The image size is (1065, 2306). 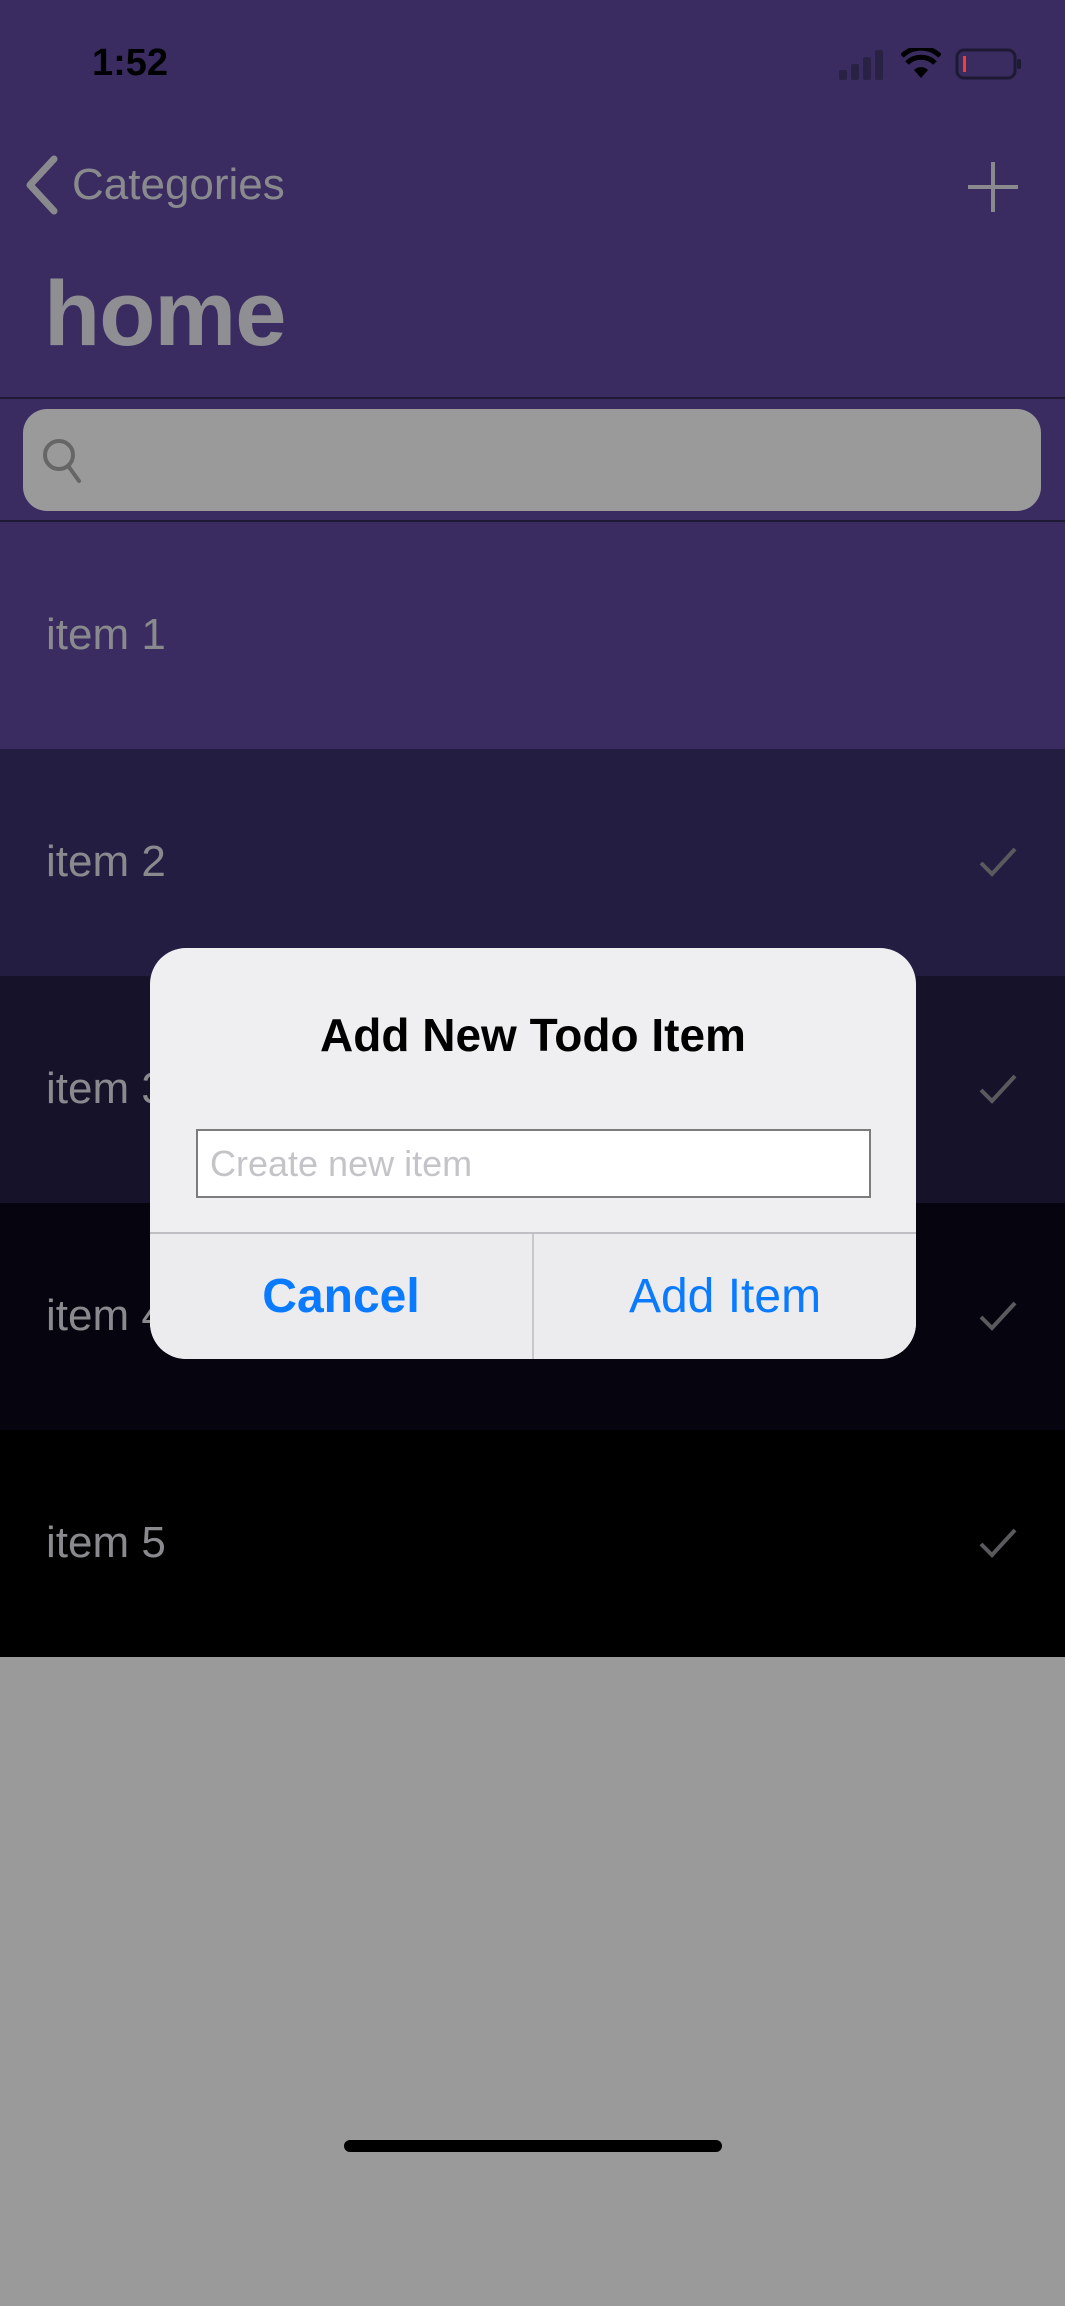 What do you see at coordinates (106, 1088) in the screenshot?
I see `item-label: item 3` at bounding box center [106, 1088].